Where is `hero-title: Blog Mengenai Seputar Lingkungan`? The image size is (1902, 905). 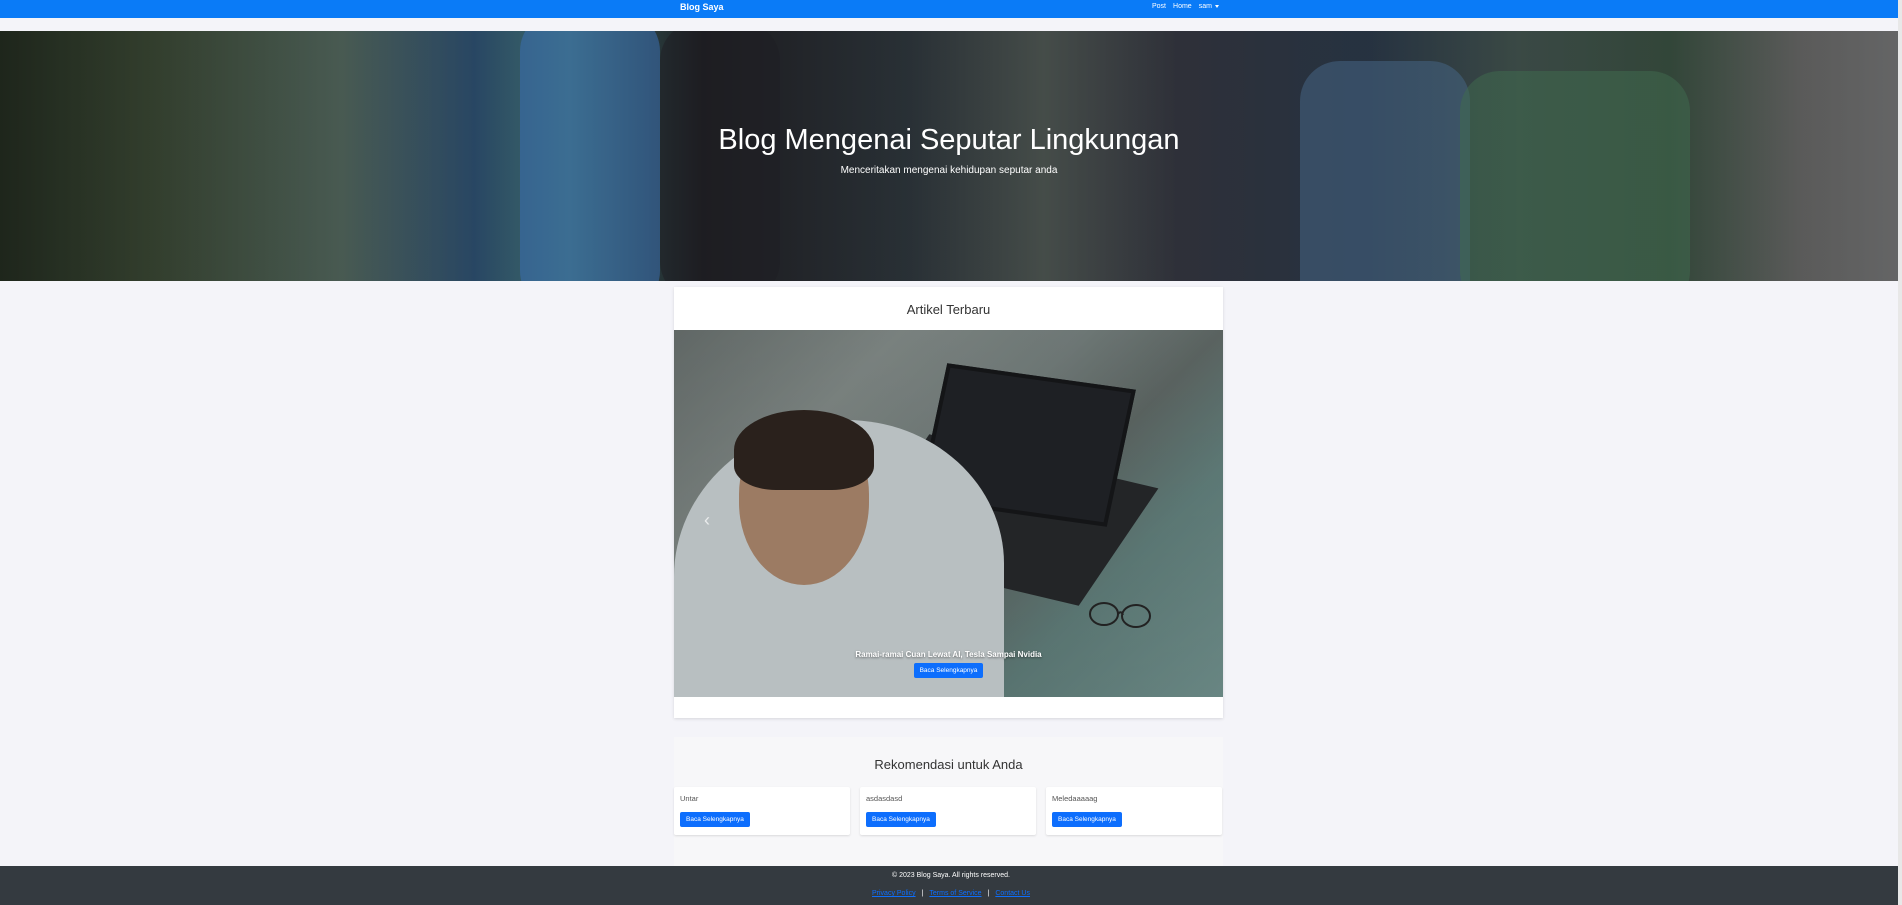
hero-title: Blog Mengenai Seputar Lingkungan is located at coordinates (949, 140).